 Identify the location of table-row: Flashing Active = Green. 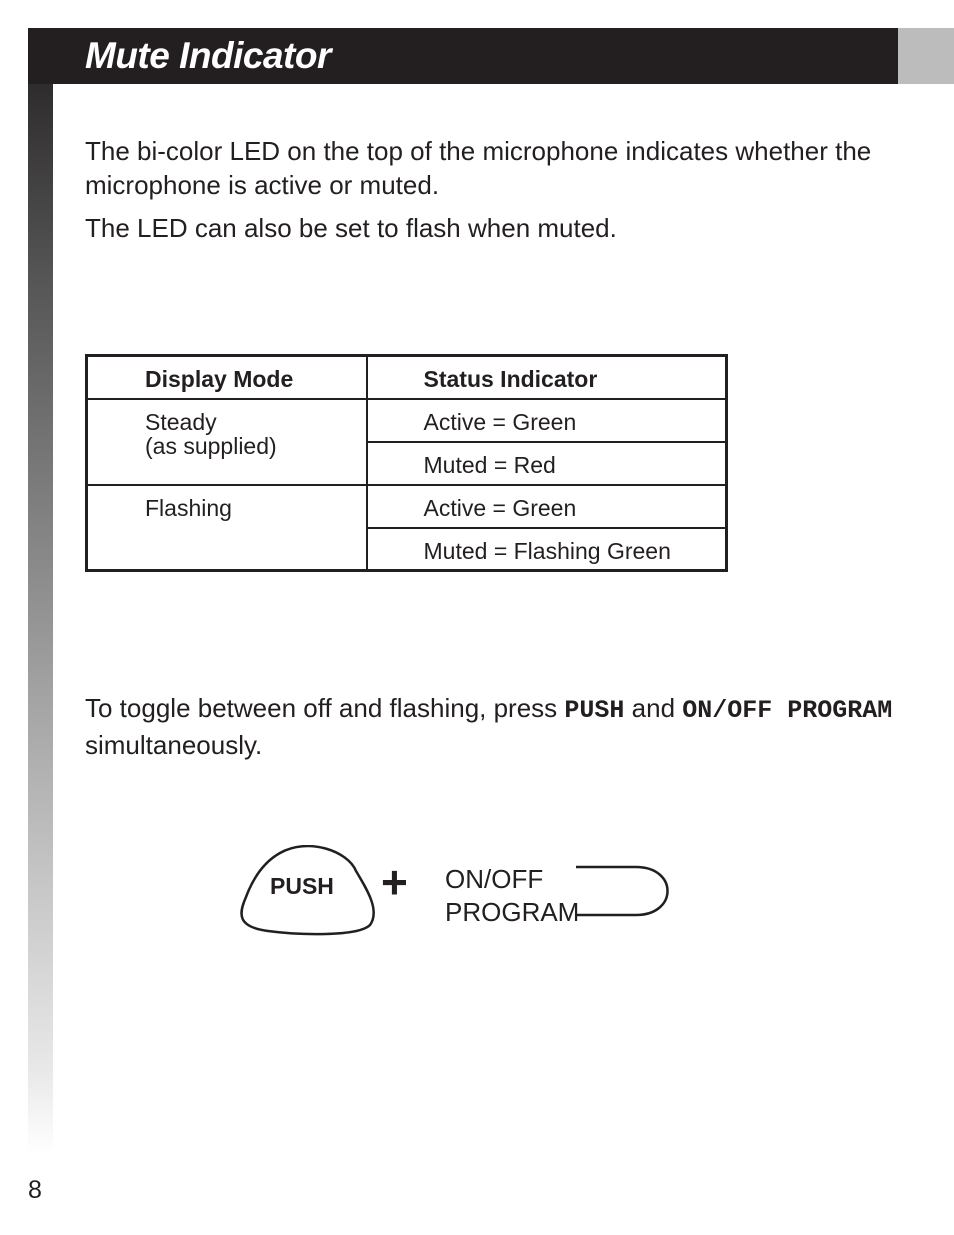
(406, 527).